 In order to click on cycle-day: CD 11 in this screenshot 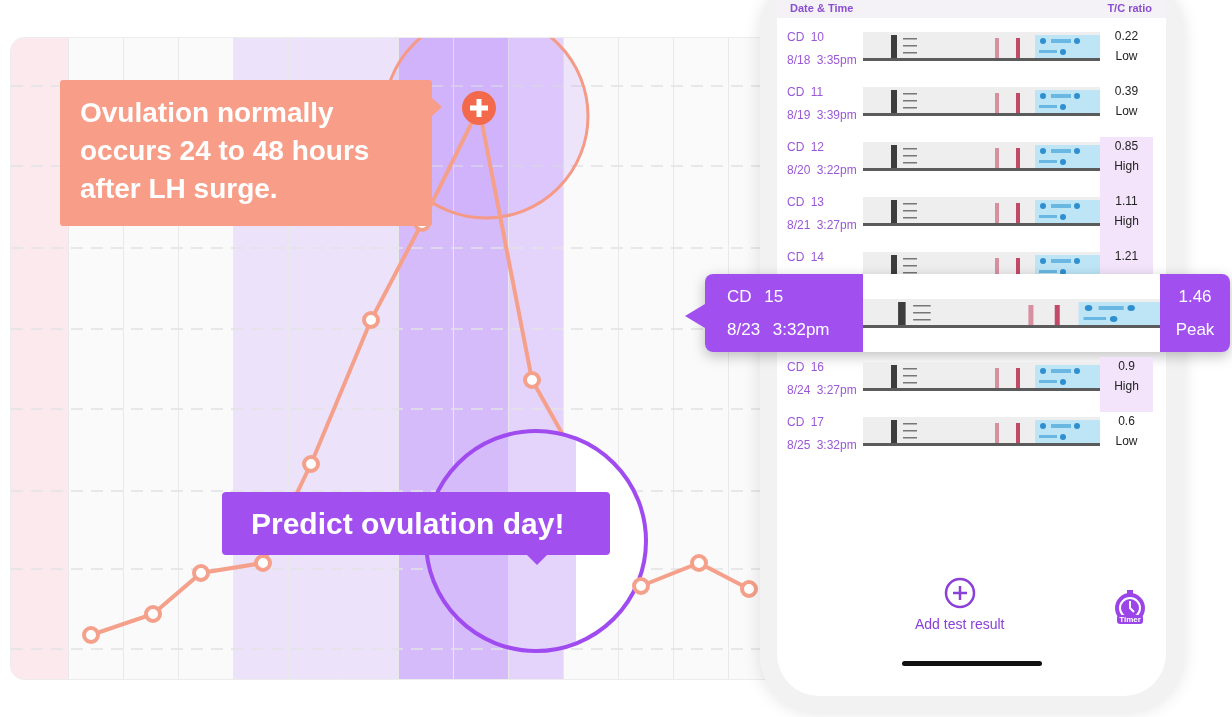, I will do `click(825, 92)`.